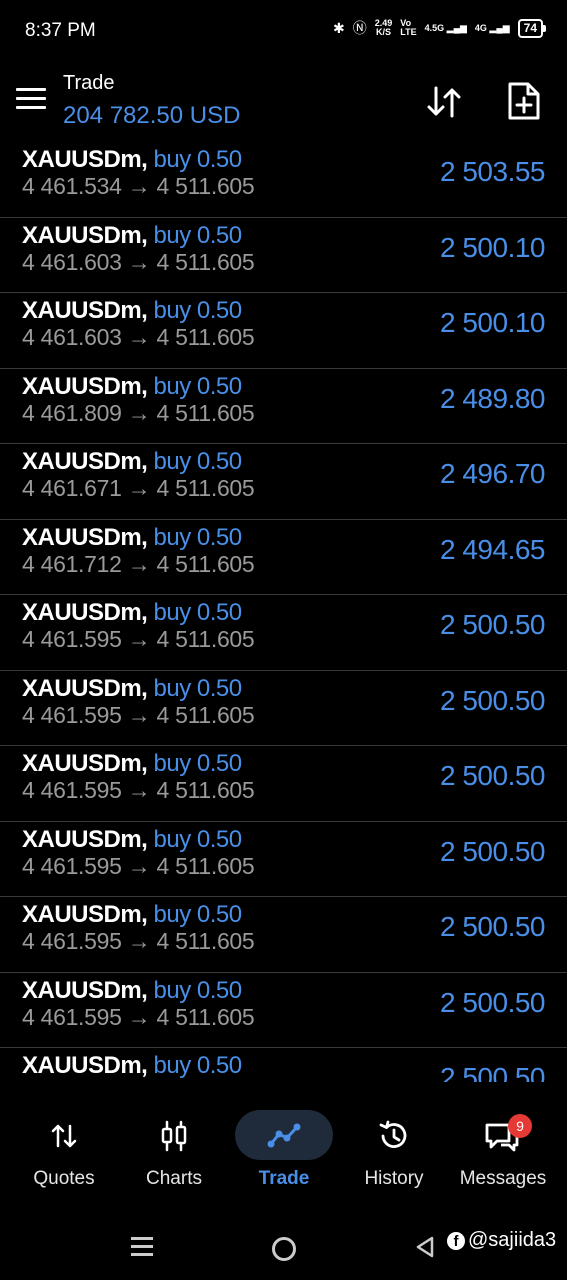 This screenshot has width=567, height=1280. I want to click on sort-icon, so click(444, 102).